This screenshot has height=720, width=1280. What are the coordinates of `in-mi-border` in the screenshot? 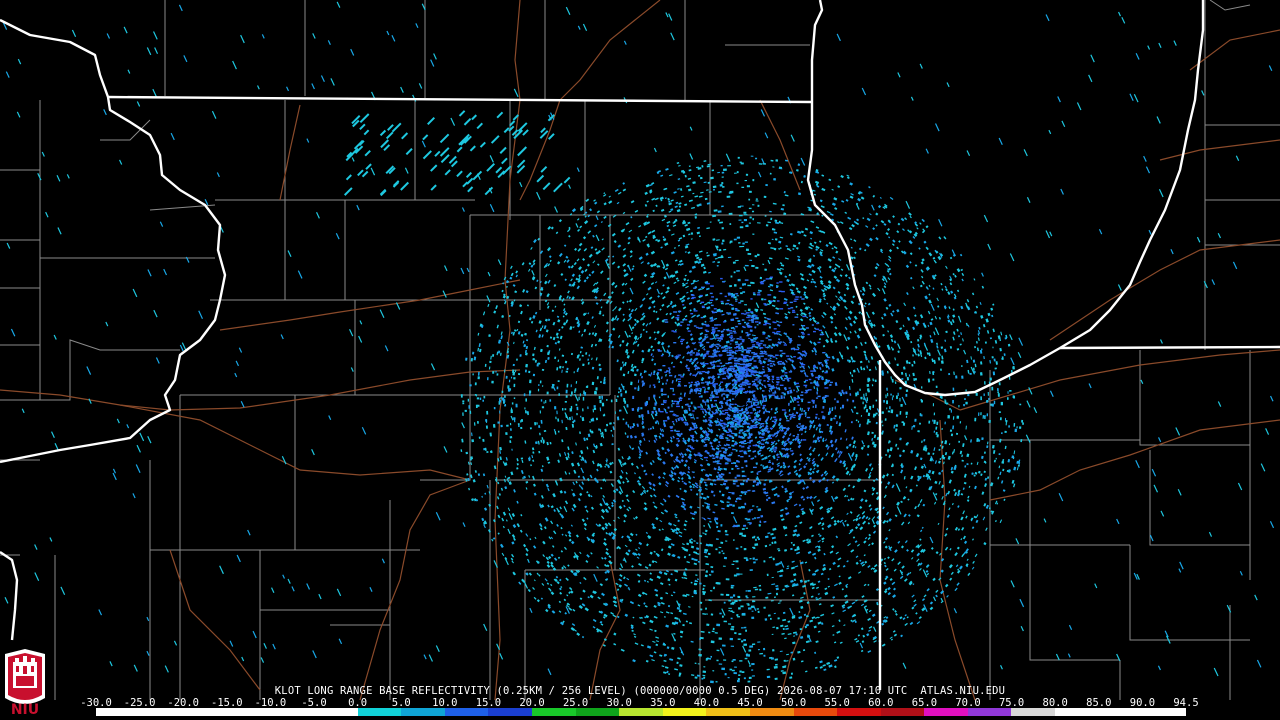 It's located at (1169, 347).